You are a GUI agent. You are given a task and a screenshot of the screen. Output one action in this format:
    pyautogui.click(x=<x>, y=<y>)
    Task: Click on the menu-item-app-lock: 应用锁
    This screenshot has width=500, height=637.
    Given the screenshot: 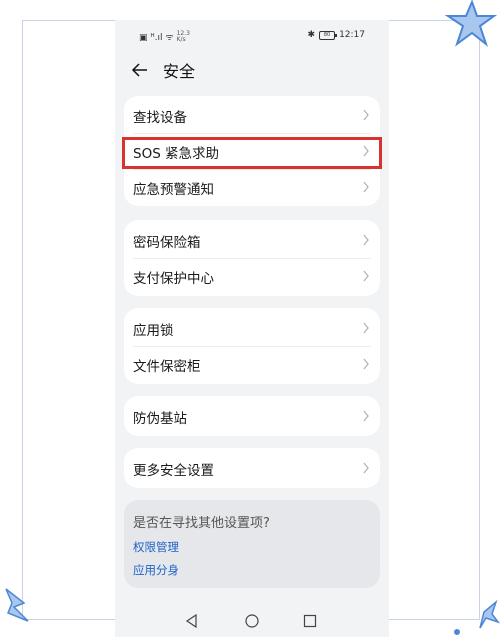 What is the action you would take?
    pyautogui.click(x=252, y=328)
    